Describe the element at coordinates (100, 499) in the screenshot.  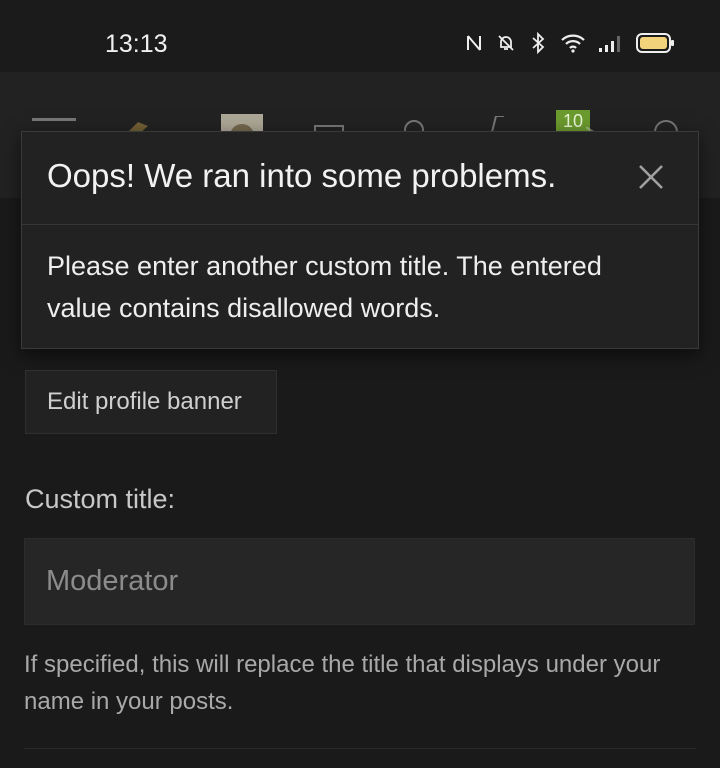
I see `custom-title-label: Custom title:` at that location.